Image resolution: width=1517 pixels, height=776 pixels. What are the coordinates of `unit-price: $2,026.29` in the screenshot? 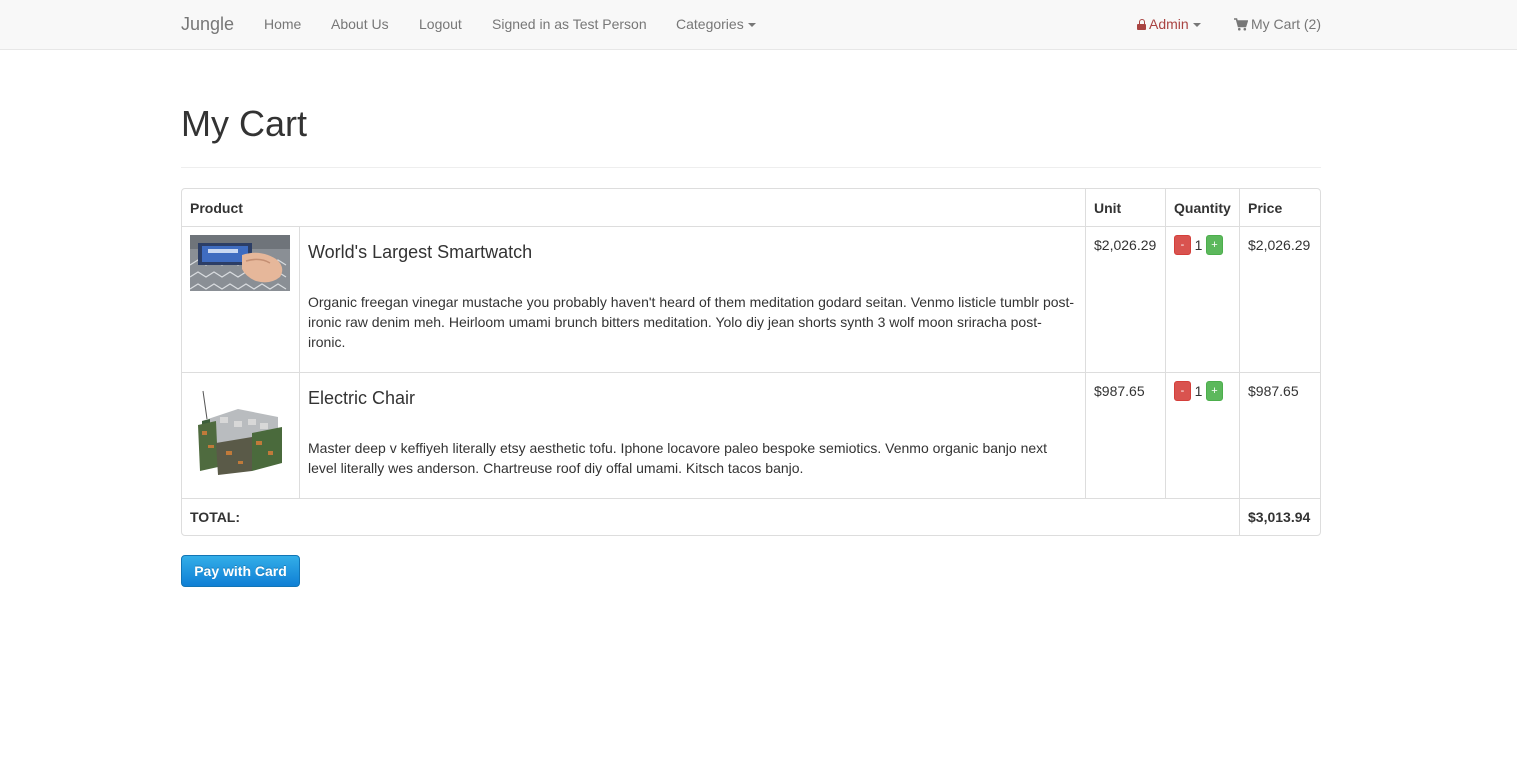 It's located at (1125, 299).